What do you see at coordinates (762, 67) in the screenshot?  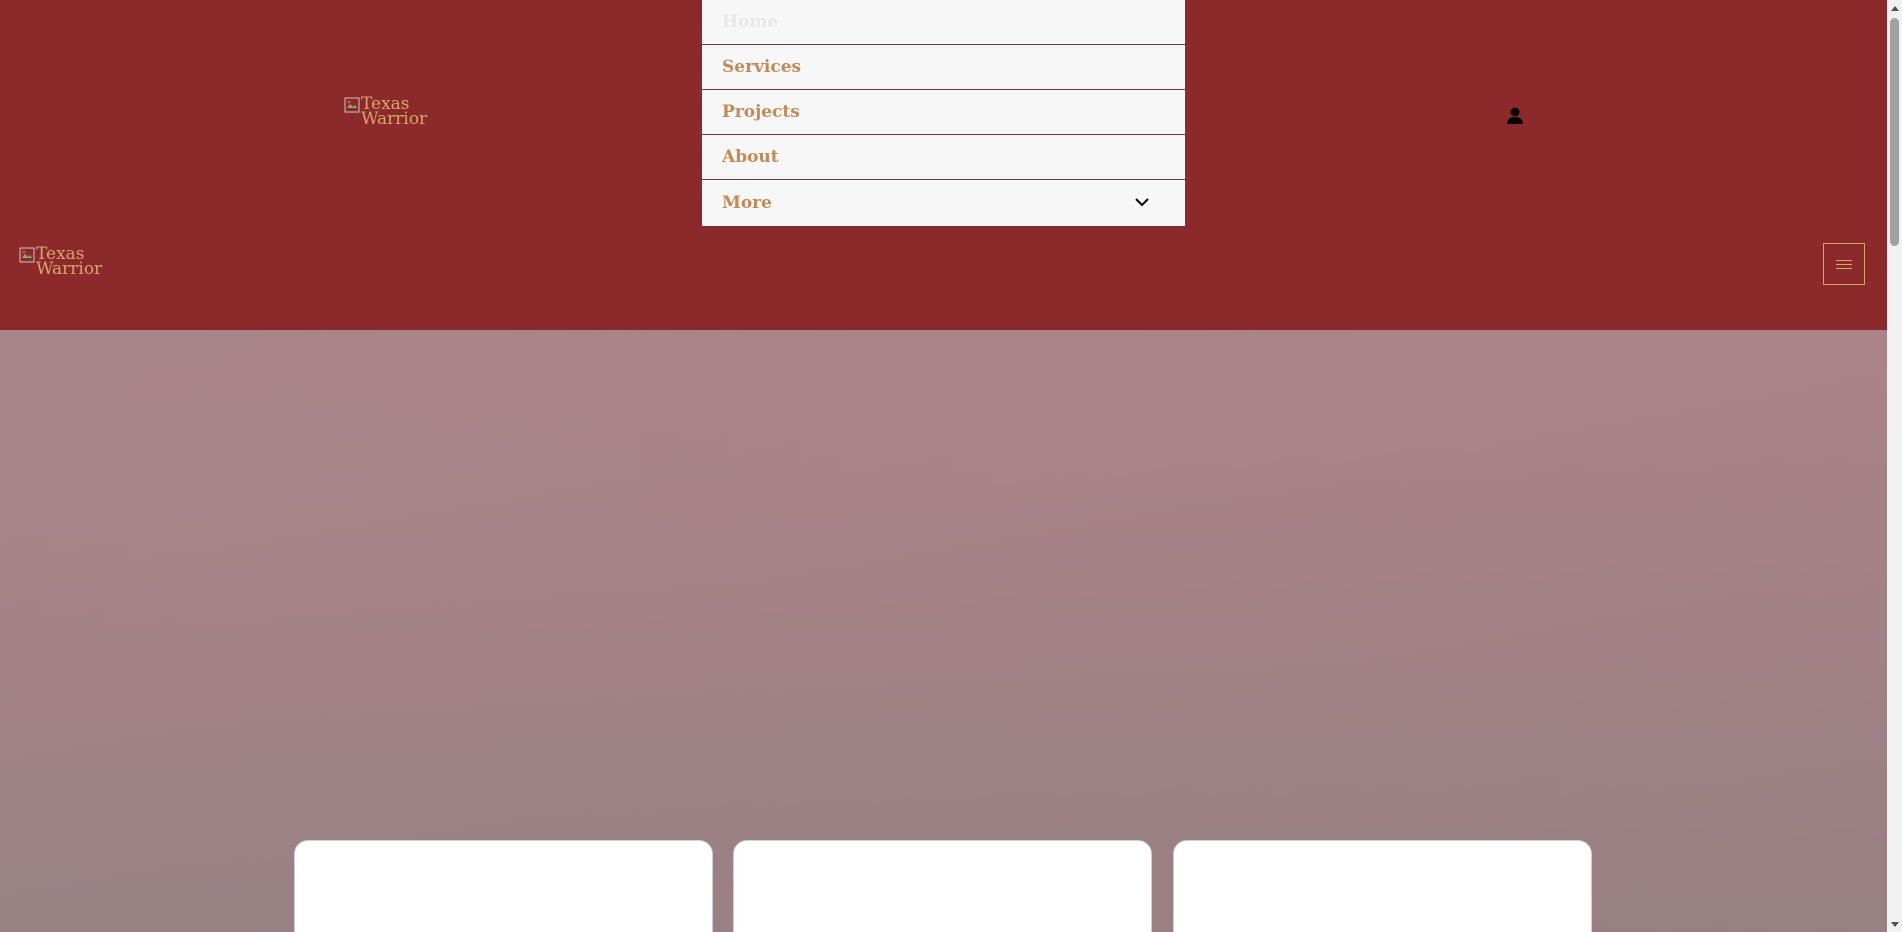 I see `nav-item-label: Services` at bounding box center [762, 67].